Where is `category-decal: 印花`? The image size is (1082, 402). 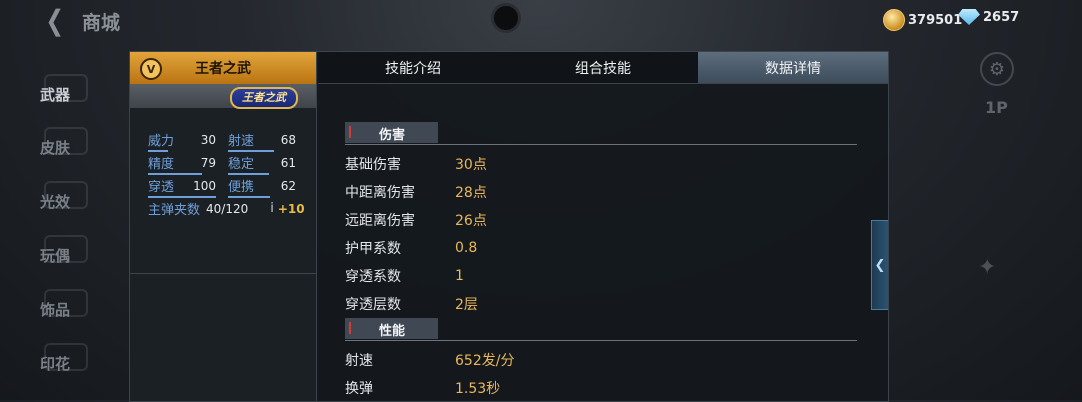
category-decal: 印花 is located at coordinates (55, 363).